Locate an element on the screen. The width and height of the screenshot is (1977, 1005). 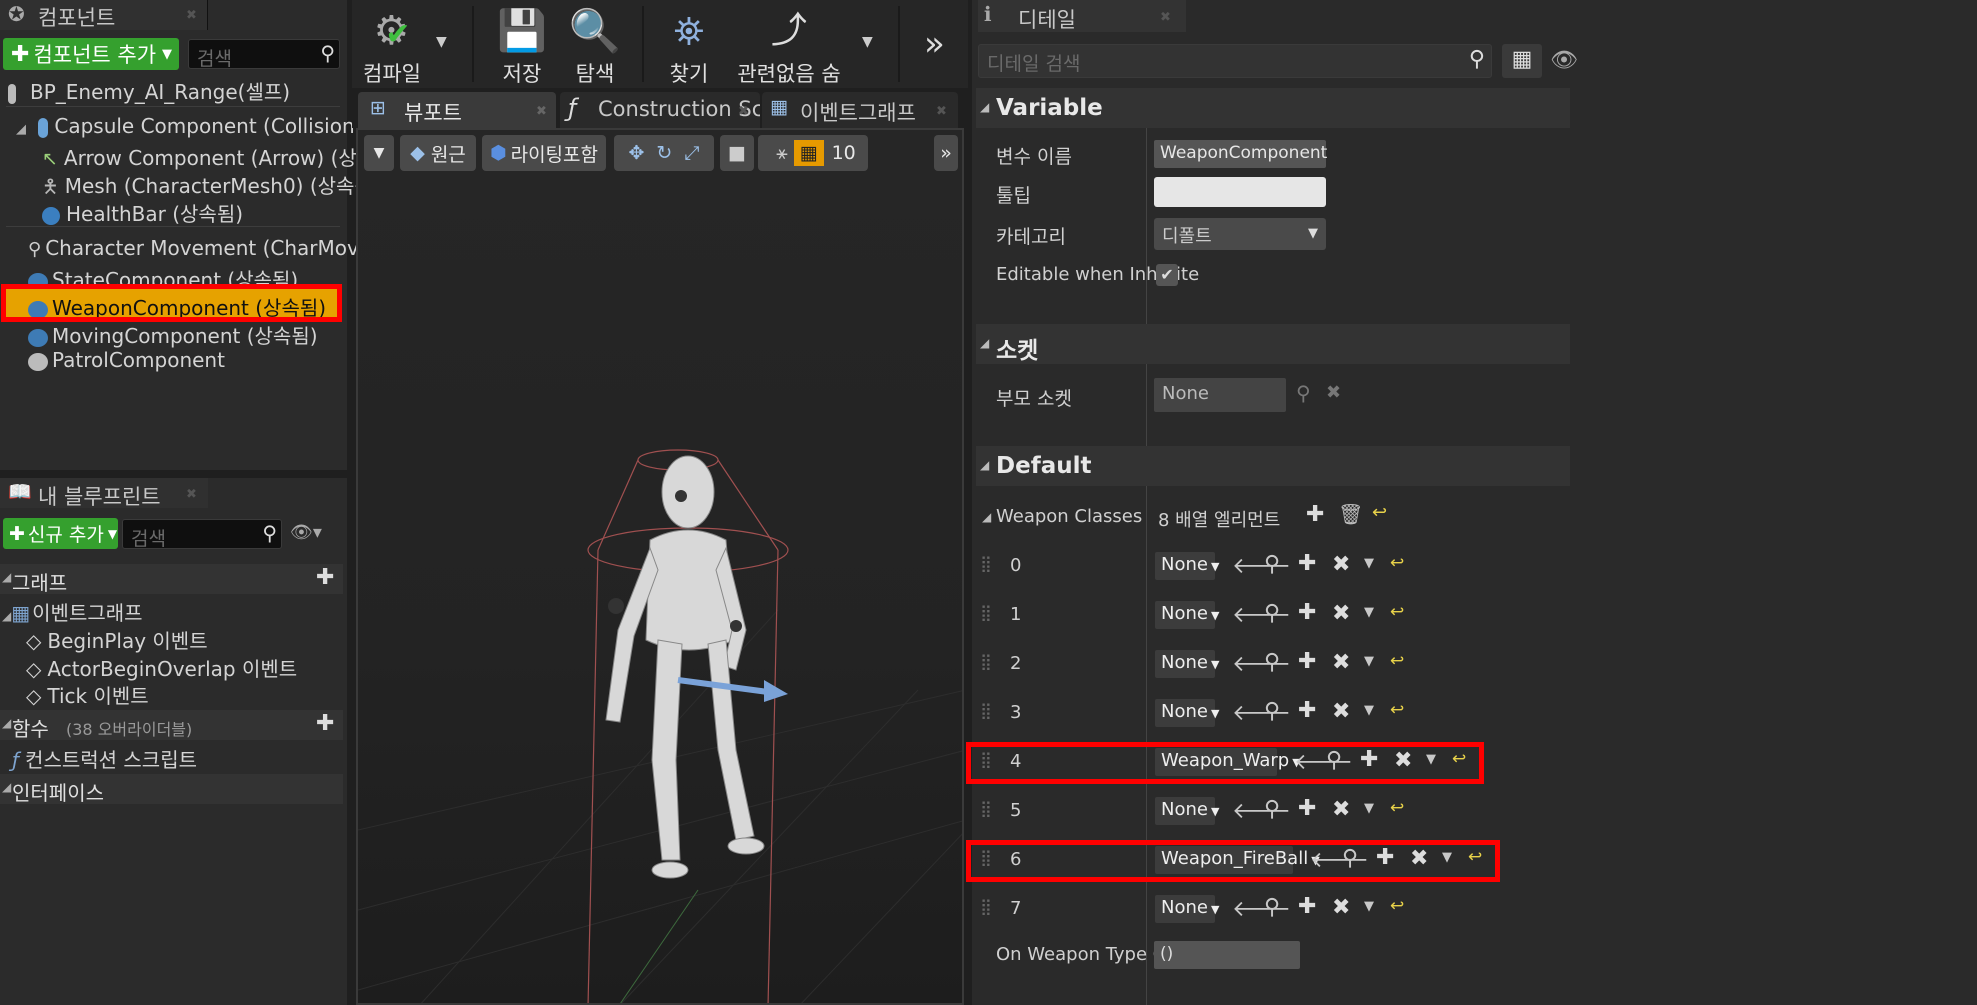
tab-event-graph: ▦ 이벤트그래프 ✖ is located at coordinates (860, 110).